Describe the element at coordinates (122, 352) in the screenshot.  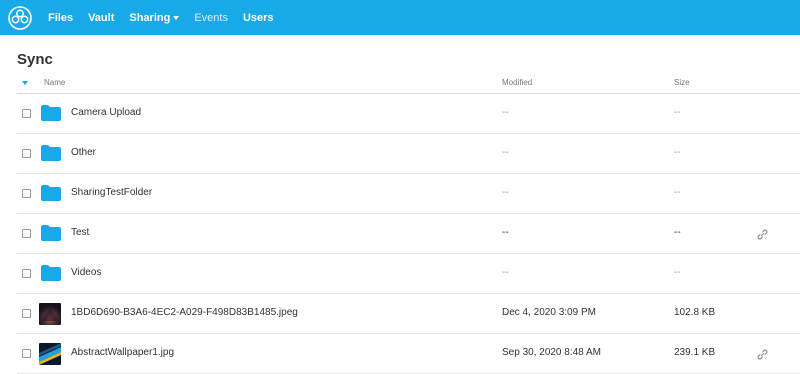
I see `file-name: AbstractWallpaper1.jpg` at that location.